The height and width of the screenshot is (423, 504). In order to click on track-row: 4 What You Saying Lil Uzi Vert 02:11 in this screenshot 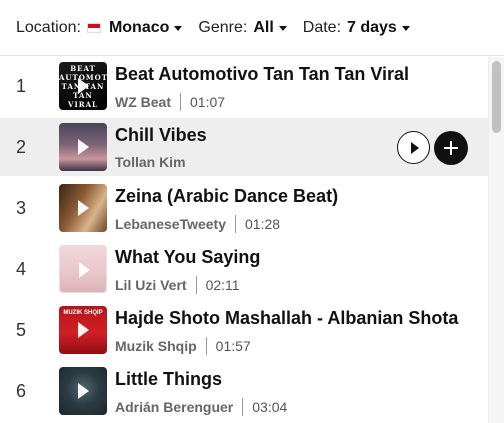, I will do `click(244, 269)`.